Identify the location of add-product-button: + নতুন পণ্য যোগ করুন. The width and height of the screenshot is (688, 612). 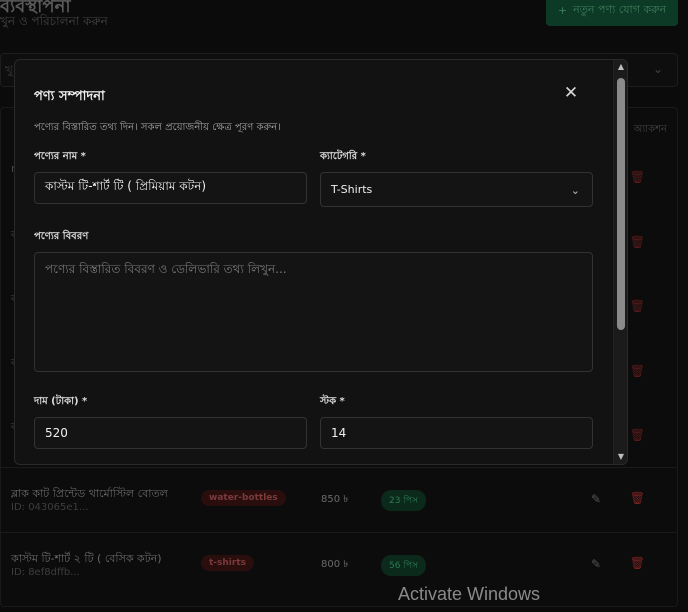
(612, 13).